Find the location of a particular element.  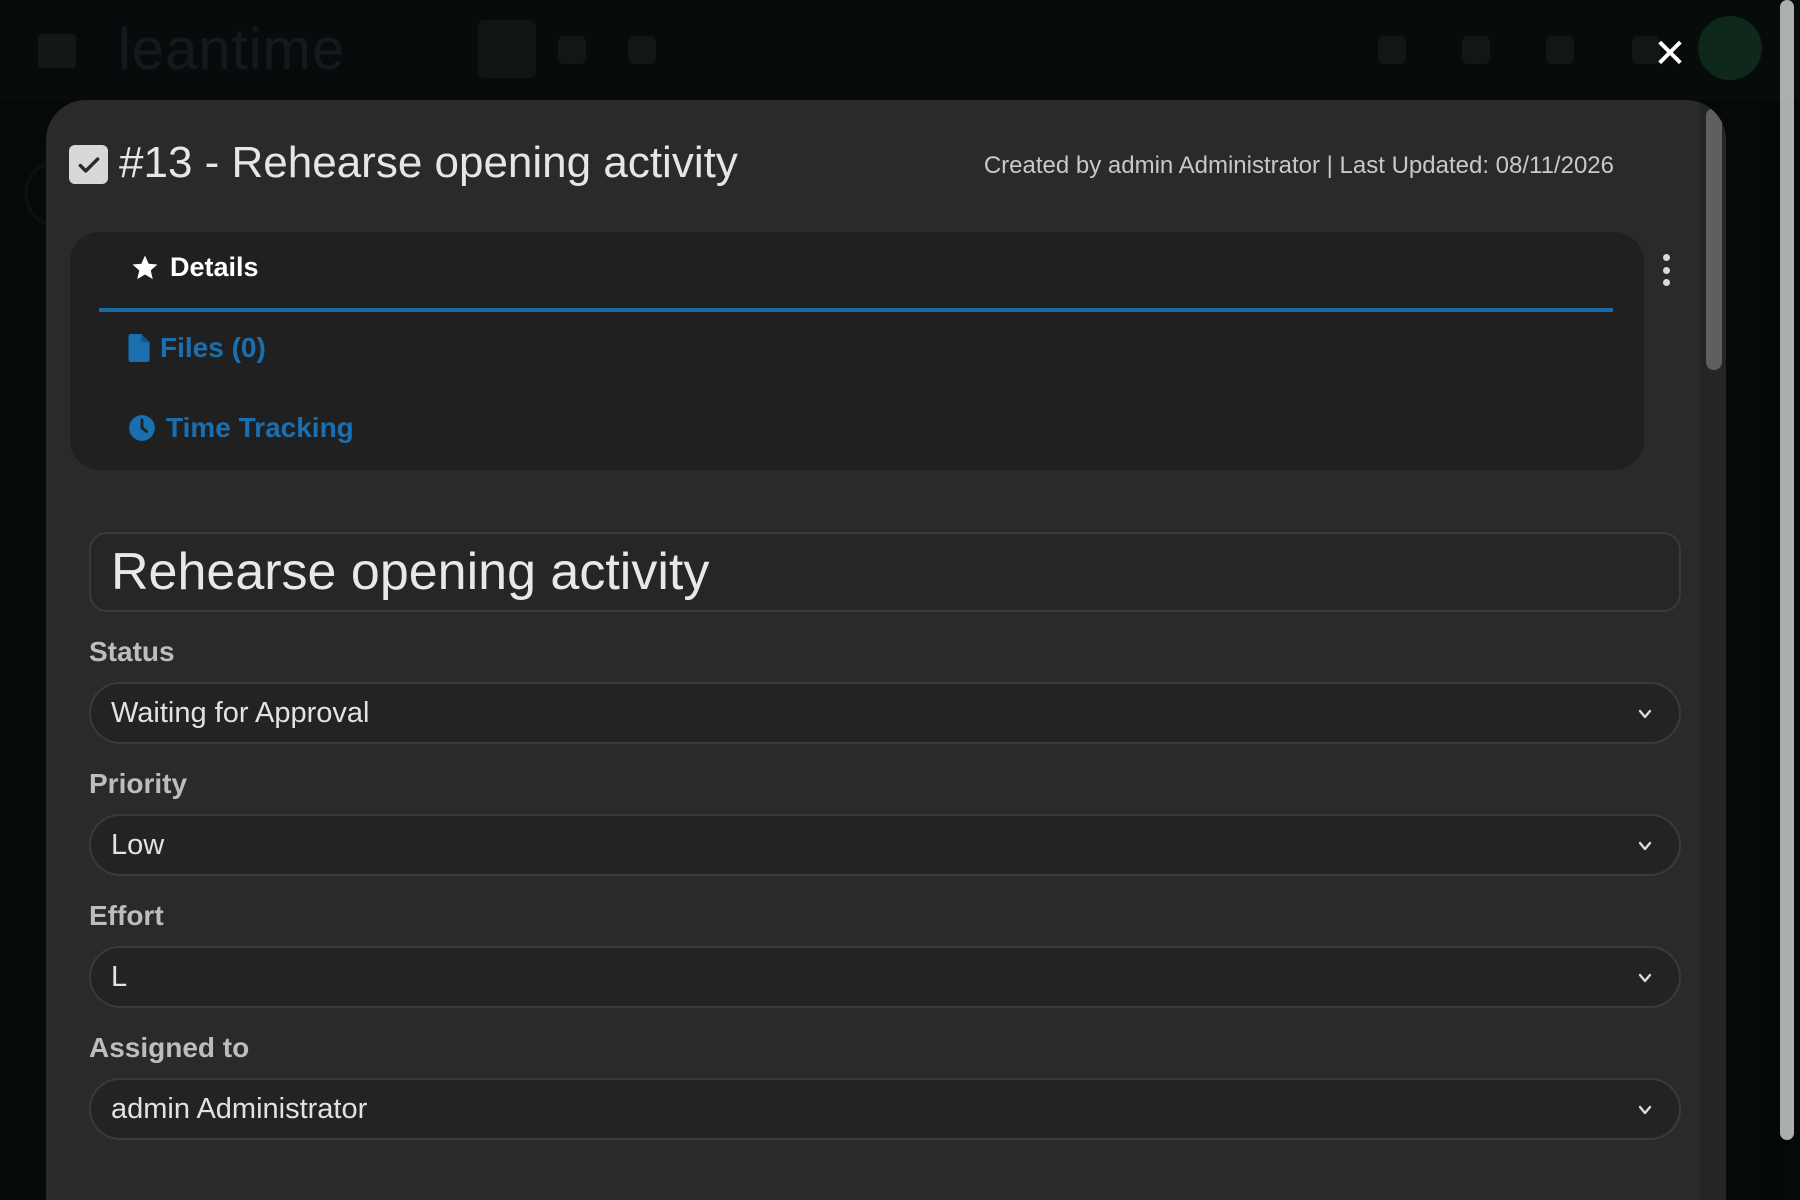

modal-scrollbar-thumb is located at coordinates (1714, 239).